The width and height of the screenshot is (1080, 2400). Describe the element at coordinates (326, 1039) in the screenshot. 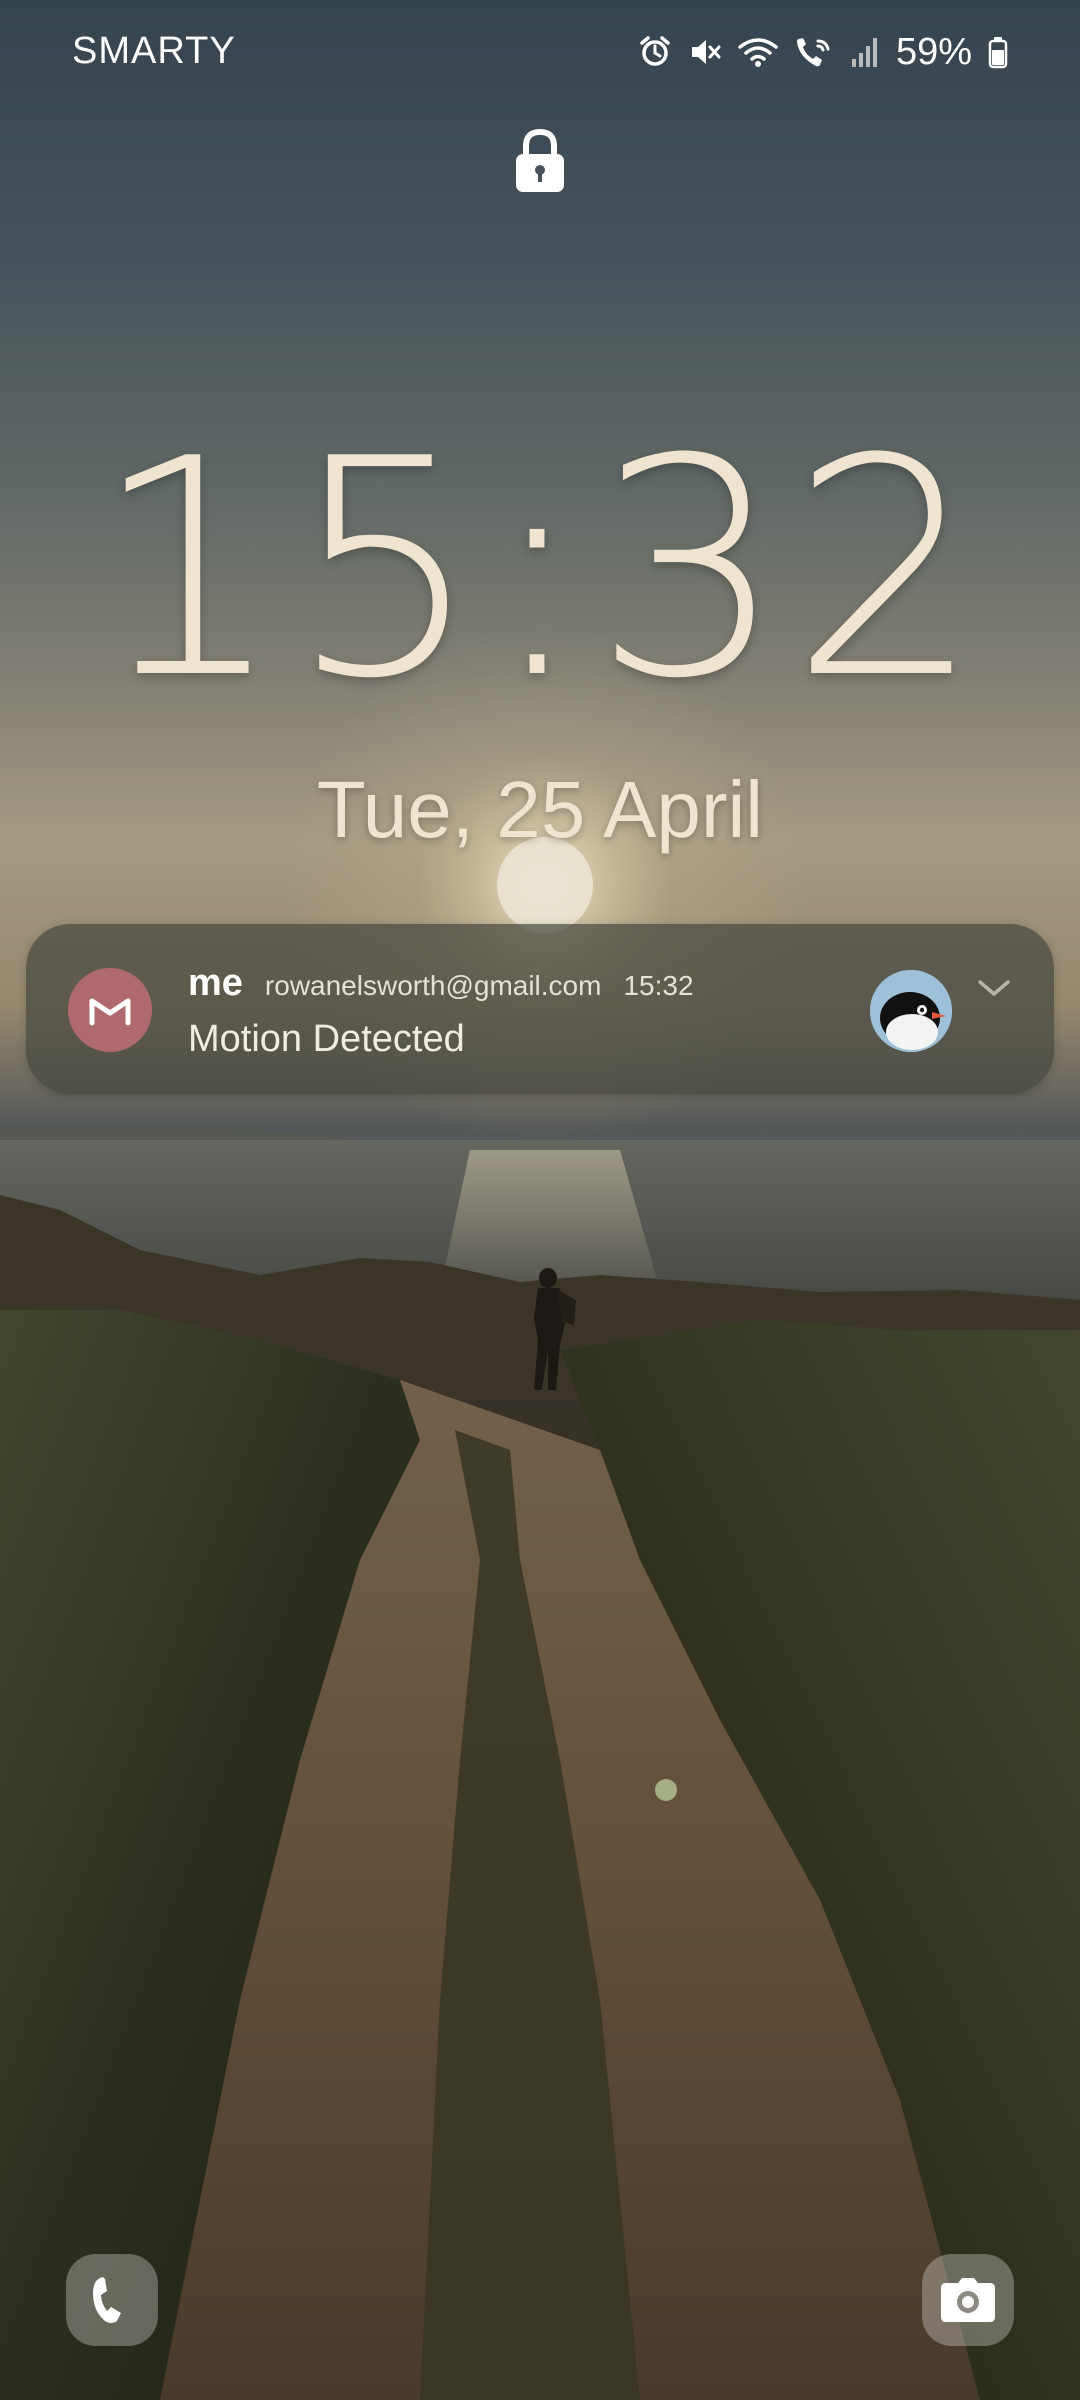

I see `notification-body: Motion Detected` at that location.